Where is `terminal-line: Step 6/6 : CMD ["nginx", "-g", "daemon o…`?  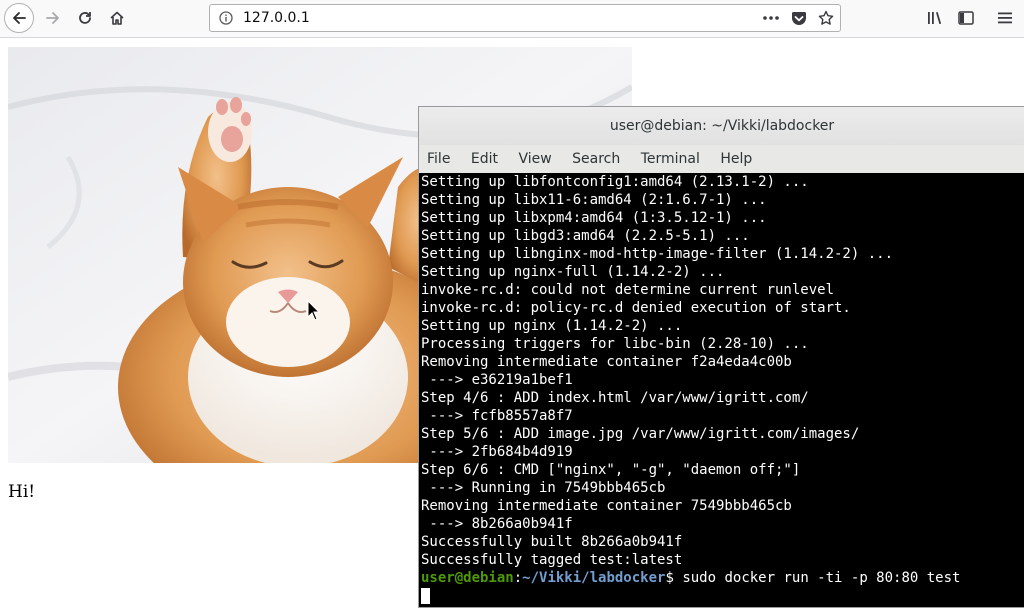
terminal-line: Step 6/6 : CMD ["nginx", "-g", "daemon o… is located at coordinates (611, 470).